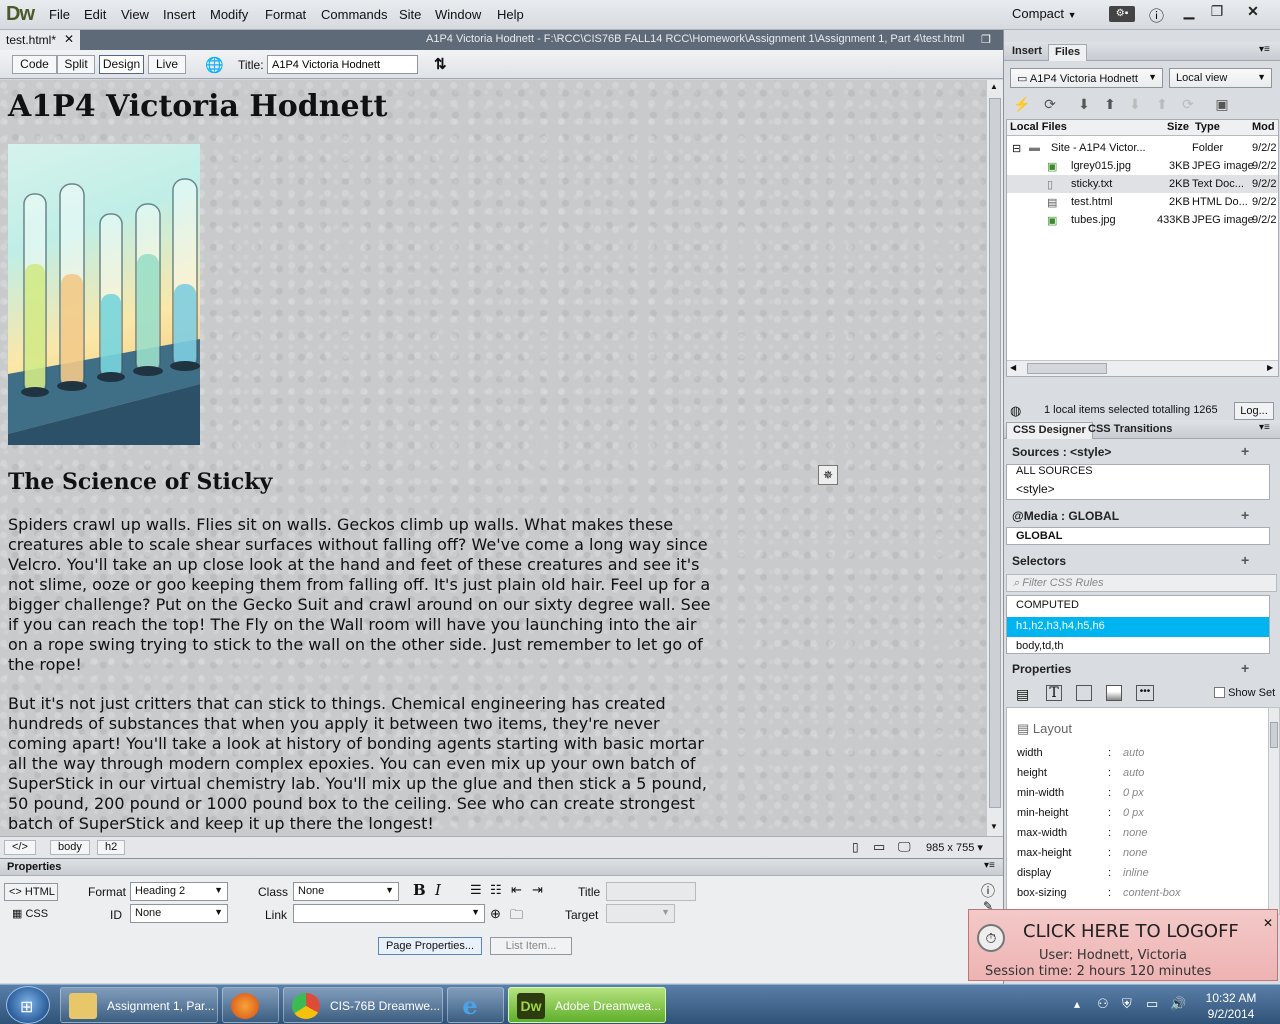  What do you see at coordinates (121, 64) in the screenshot?
I see `design-view-button: Design` at bounding box center [121, 64].